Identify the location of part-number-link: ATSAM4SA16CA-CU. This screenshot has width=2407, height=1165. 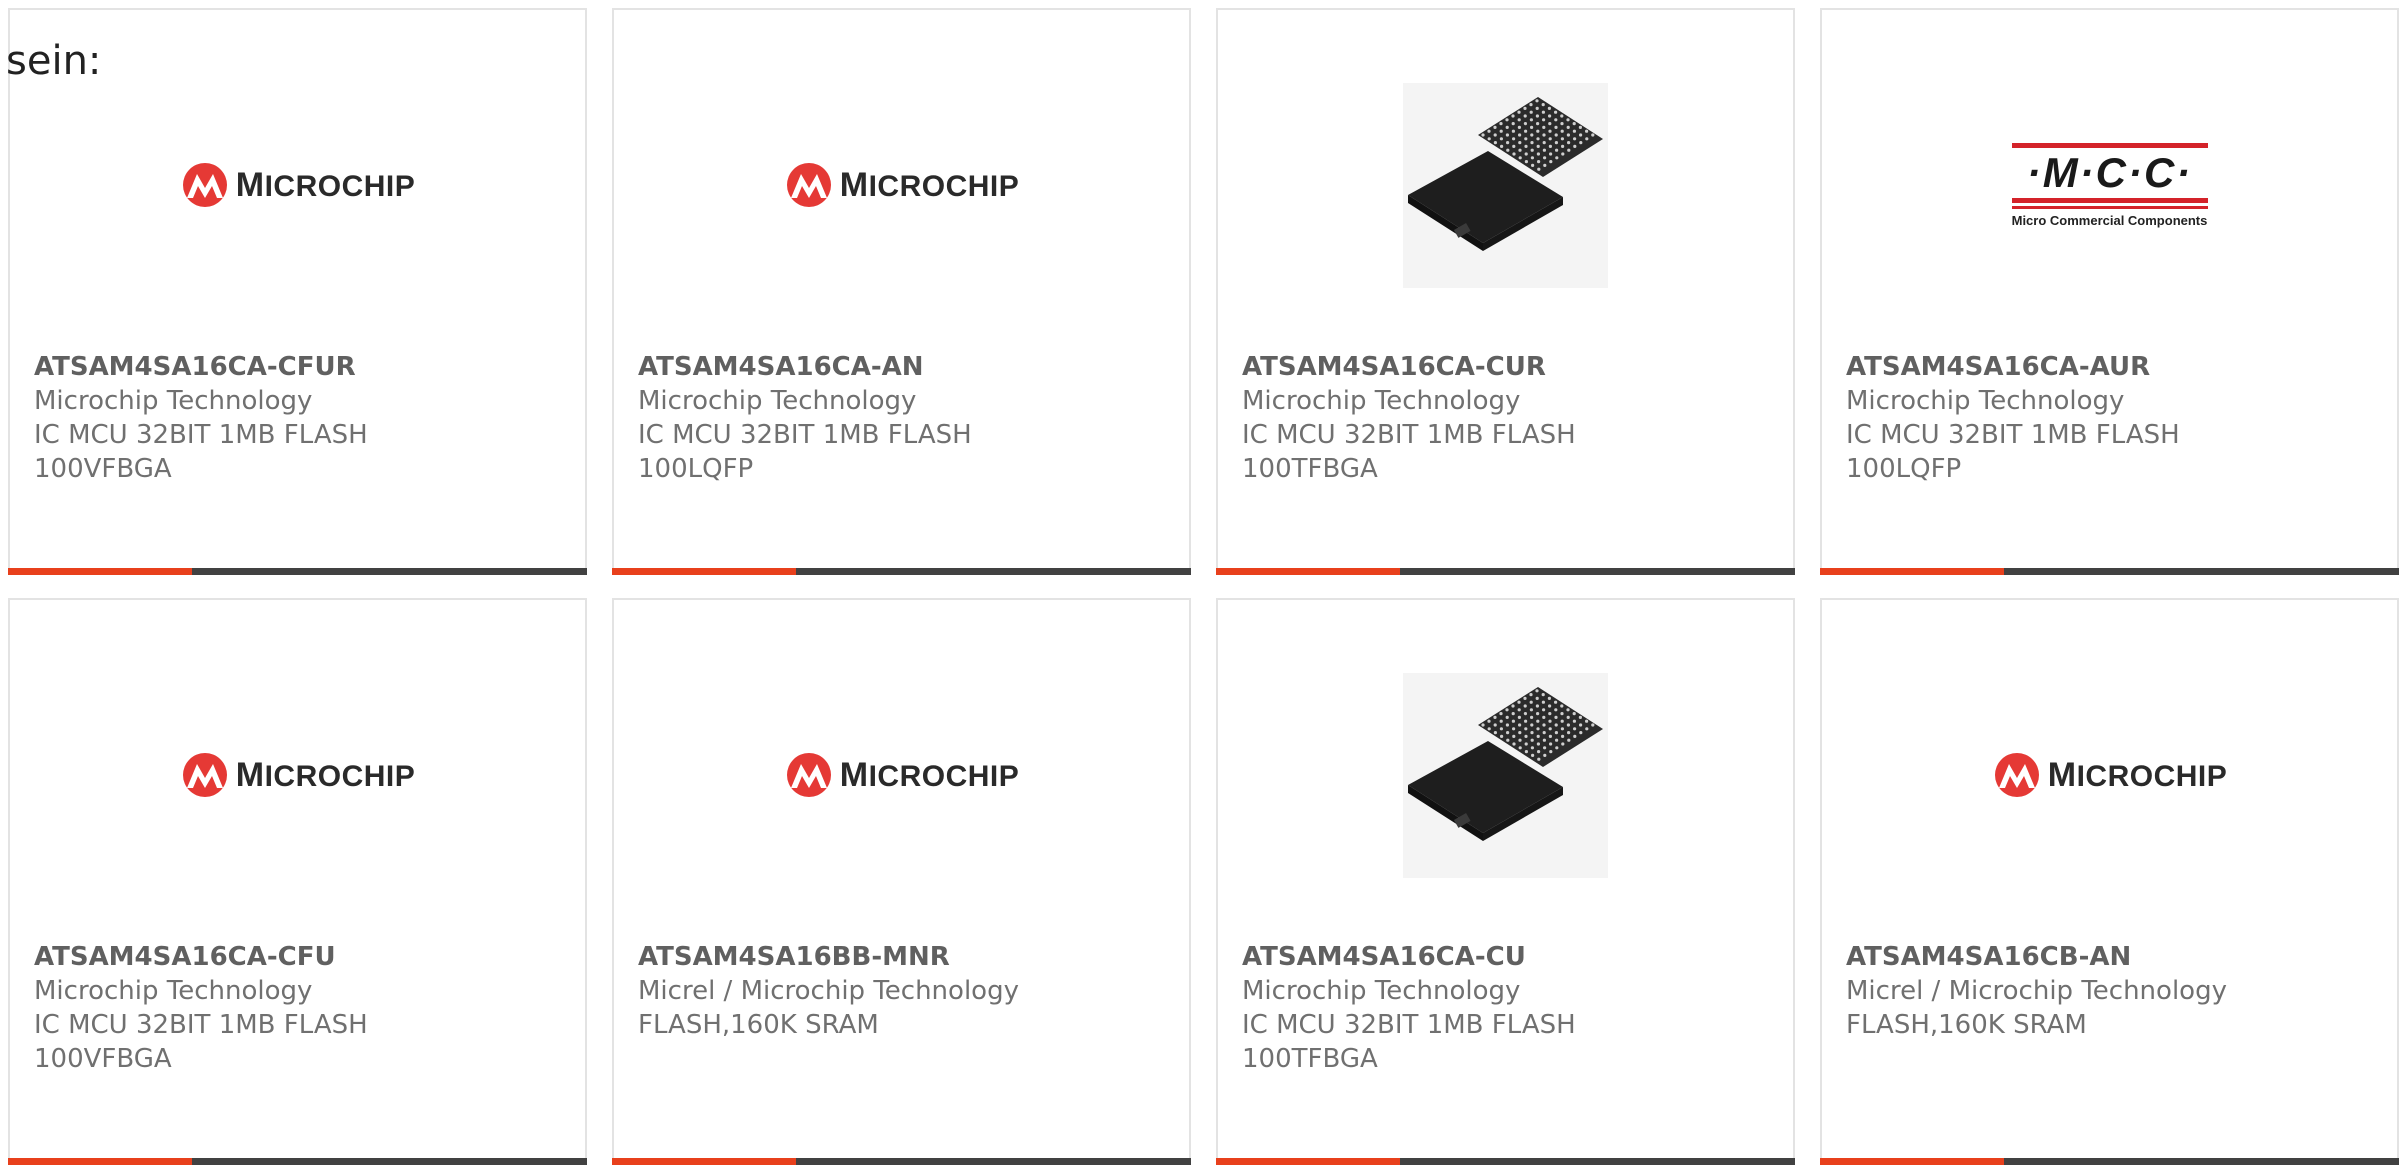
(1507, 957).